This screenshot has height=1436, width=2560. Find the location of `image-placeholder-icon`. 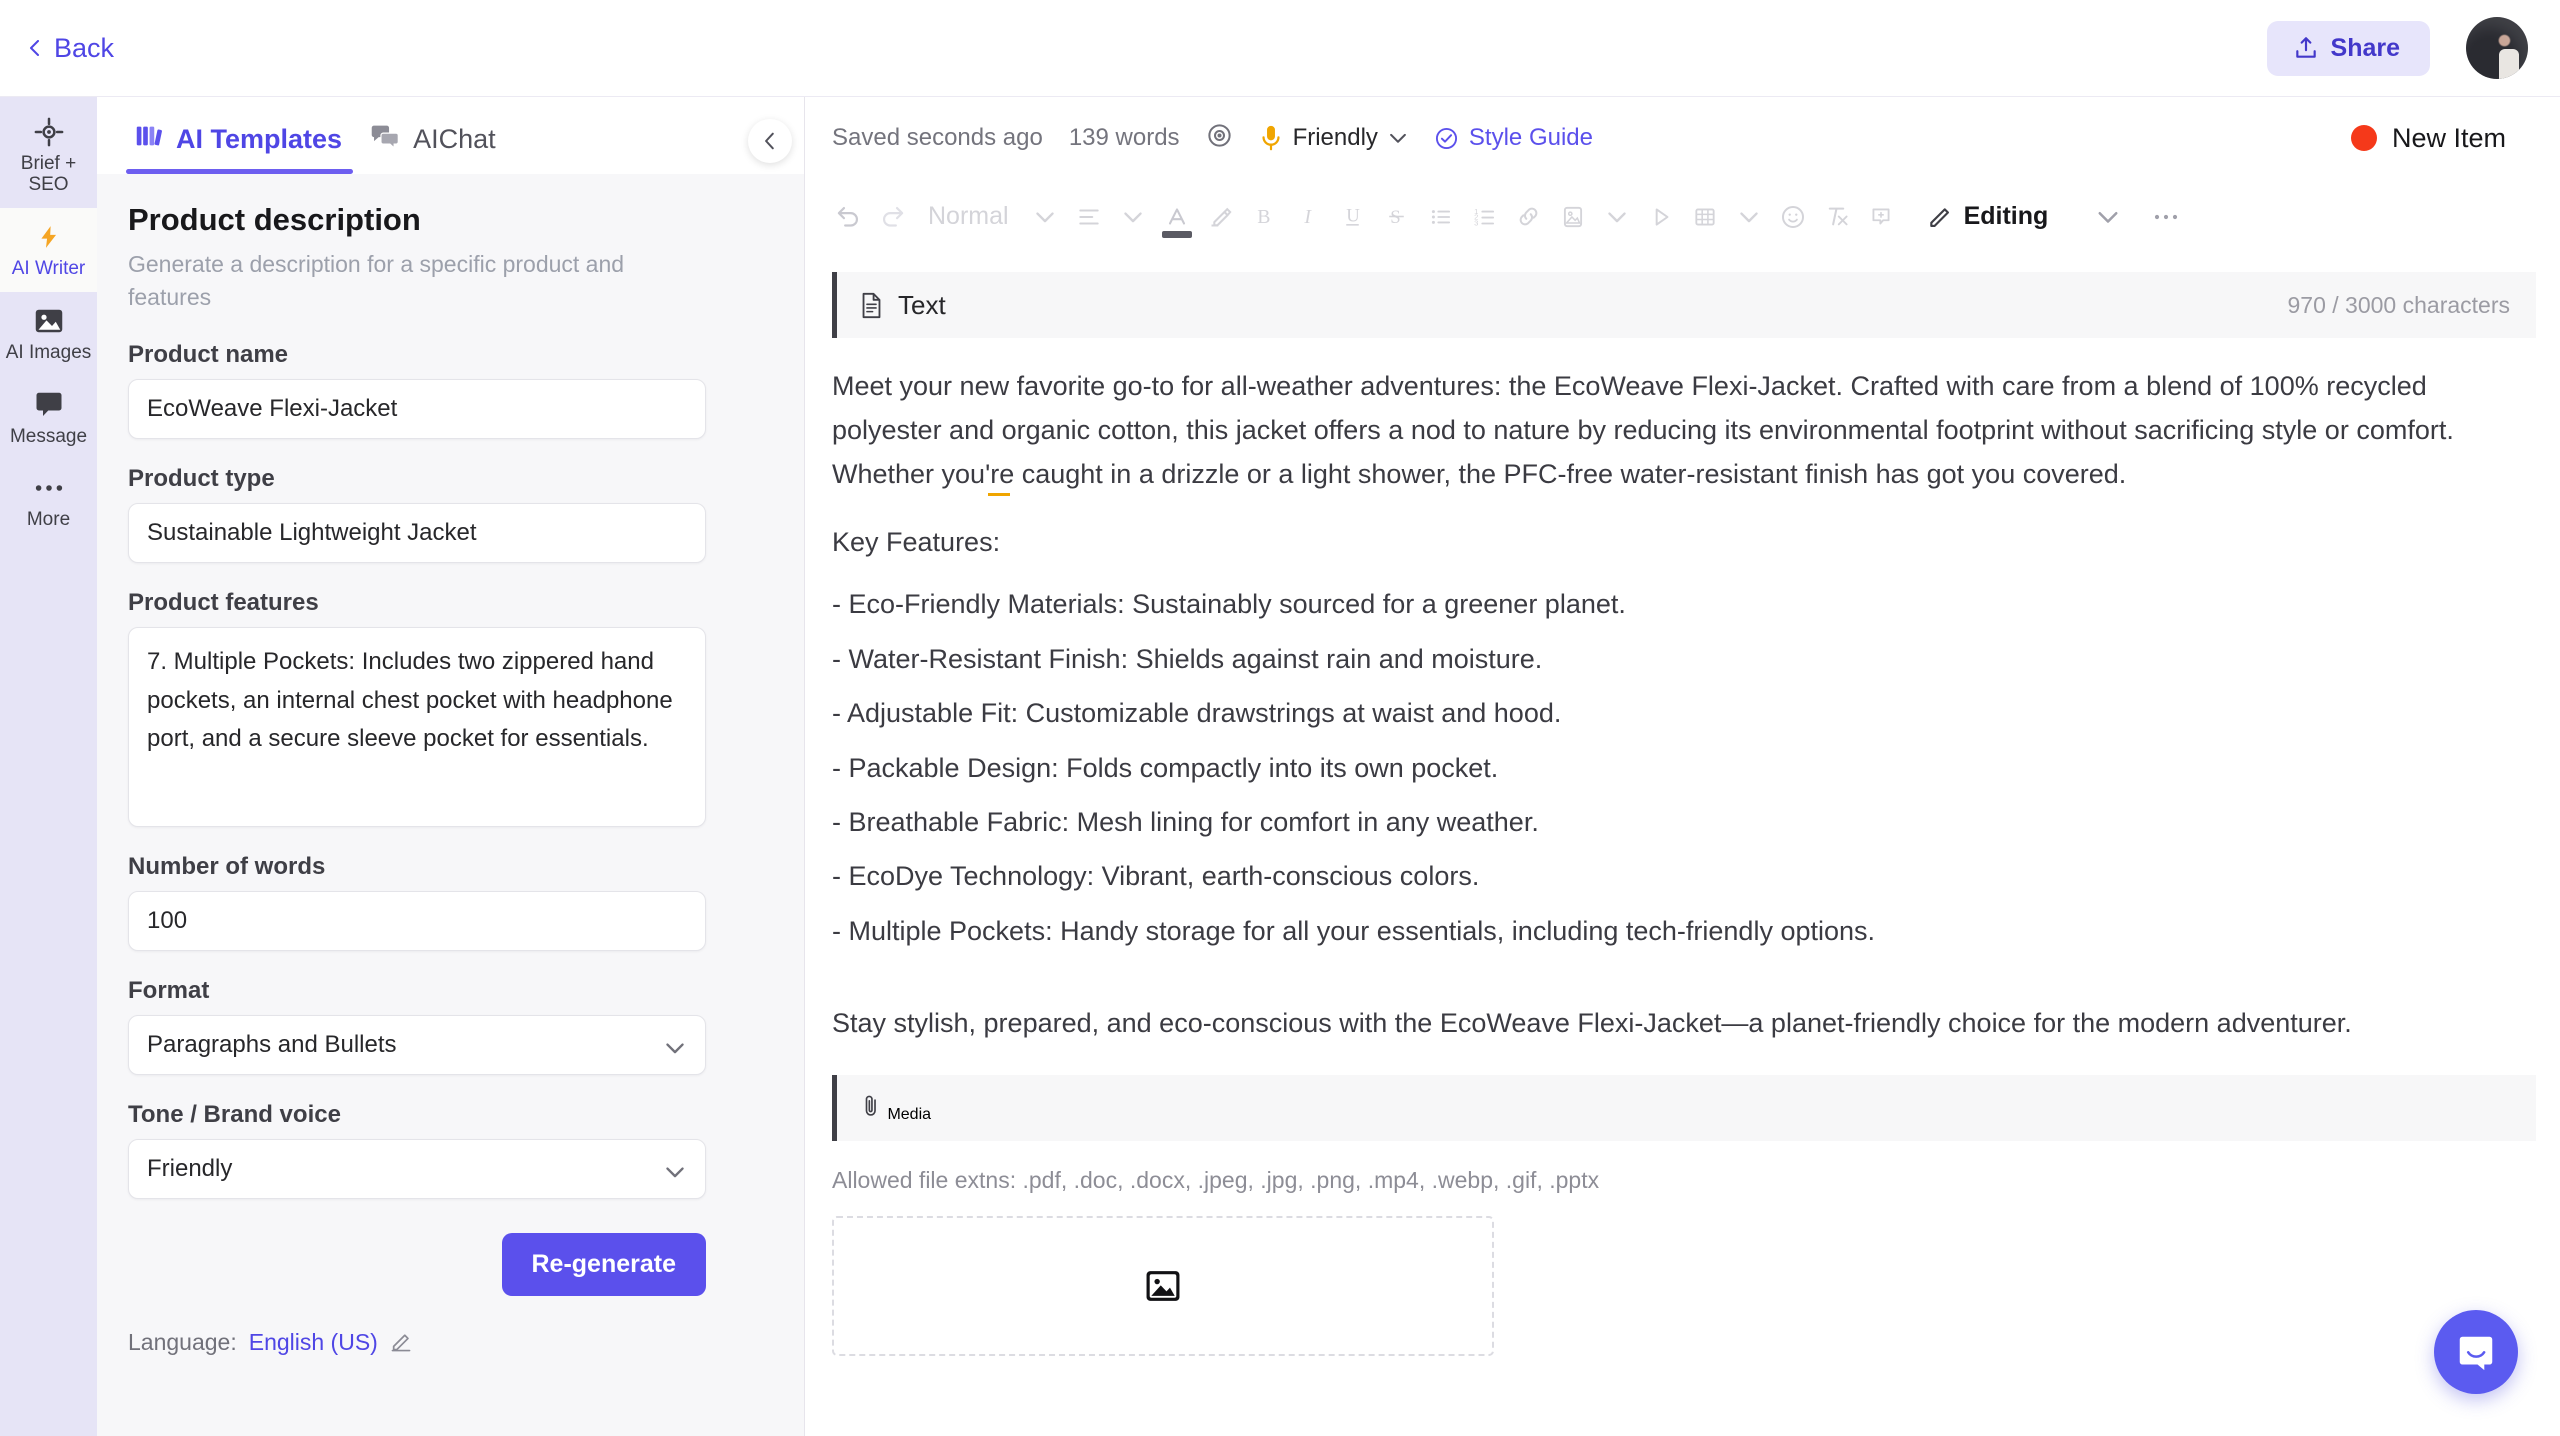

image-placeholder-icon is located at coordinates (1163, 1286).